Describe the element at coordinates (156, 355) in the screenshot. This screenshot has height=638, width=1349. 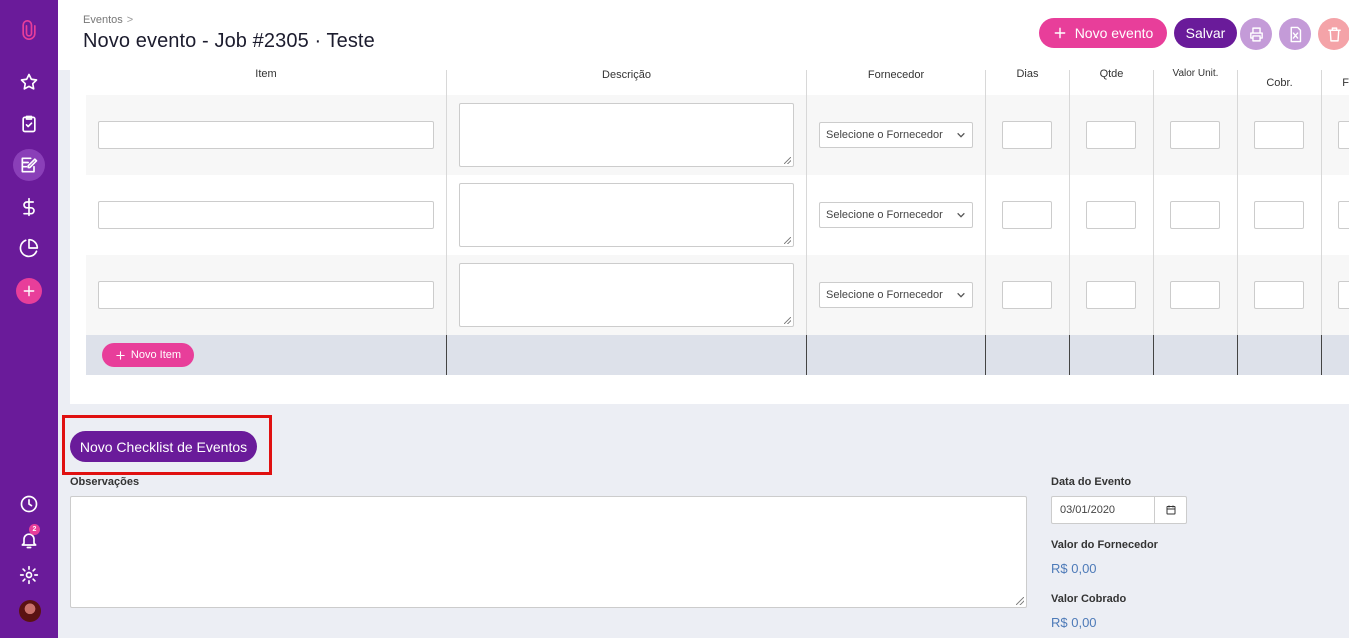
I see `new-item-label: Novo Item` at that location.